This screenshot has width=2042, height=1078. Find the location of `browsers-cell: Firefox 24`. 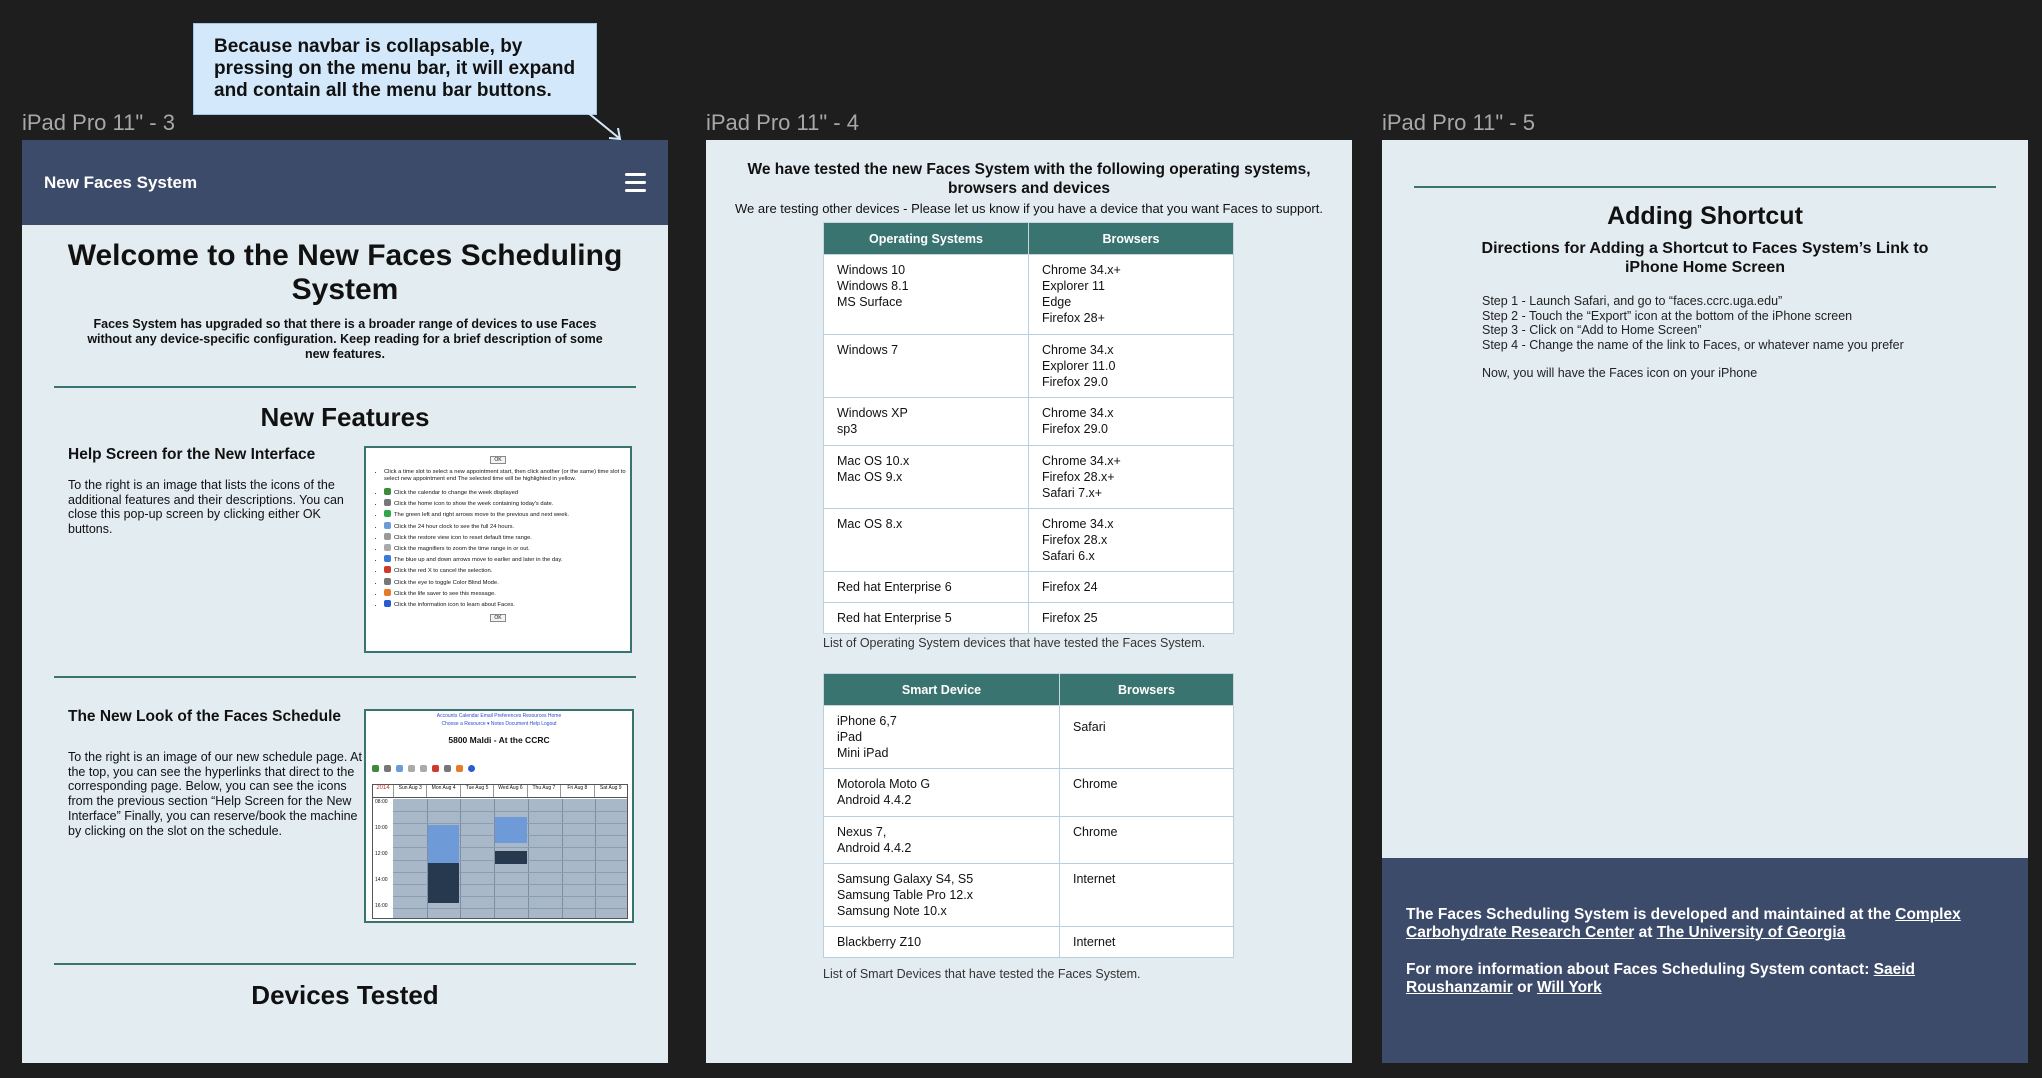

browsers-cell: Firefox 24 is located at coordinates (1131, 587).